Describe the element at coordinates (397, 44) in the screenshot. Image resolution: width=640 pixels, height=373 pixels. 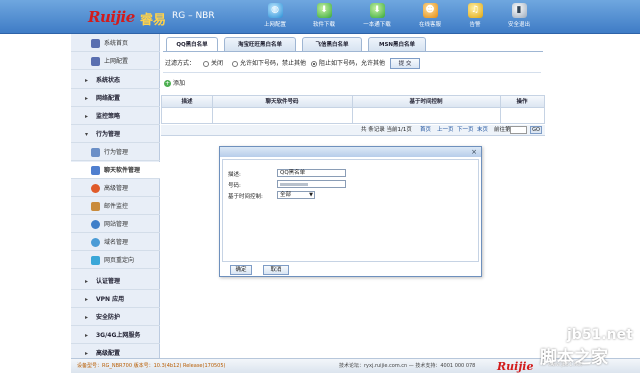
I see `tab-msn-list: MSN黑白名单` at that location.